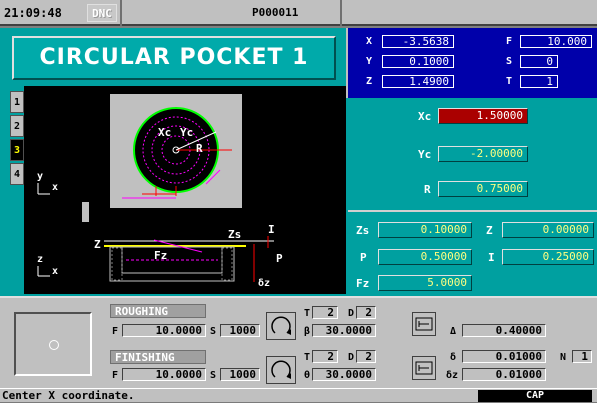 This screenshot has height=403, width=597. What do you see at coordinates (307, 331) in the screenshot?
I see `roughing-beta-label: β` at bounding box center [307, 331].